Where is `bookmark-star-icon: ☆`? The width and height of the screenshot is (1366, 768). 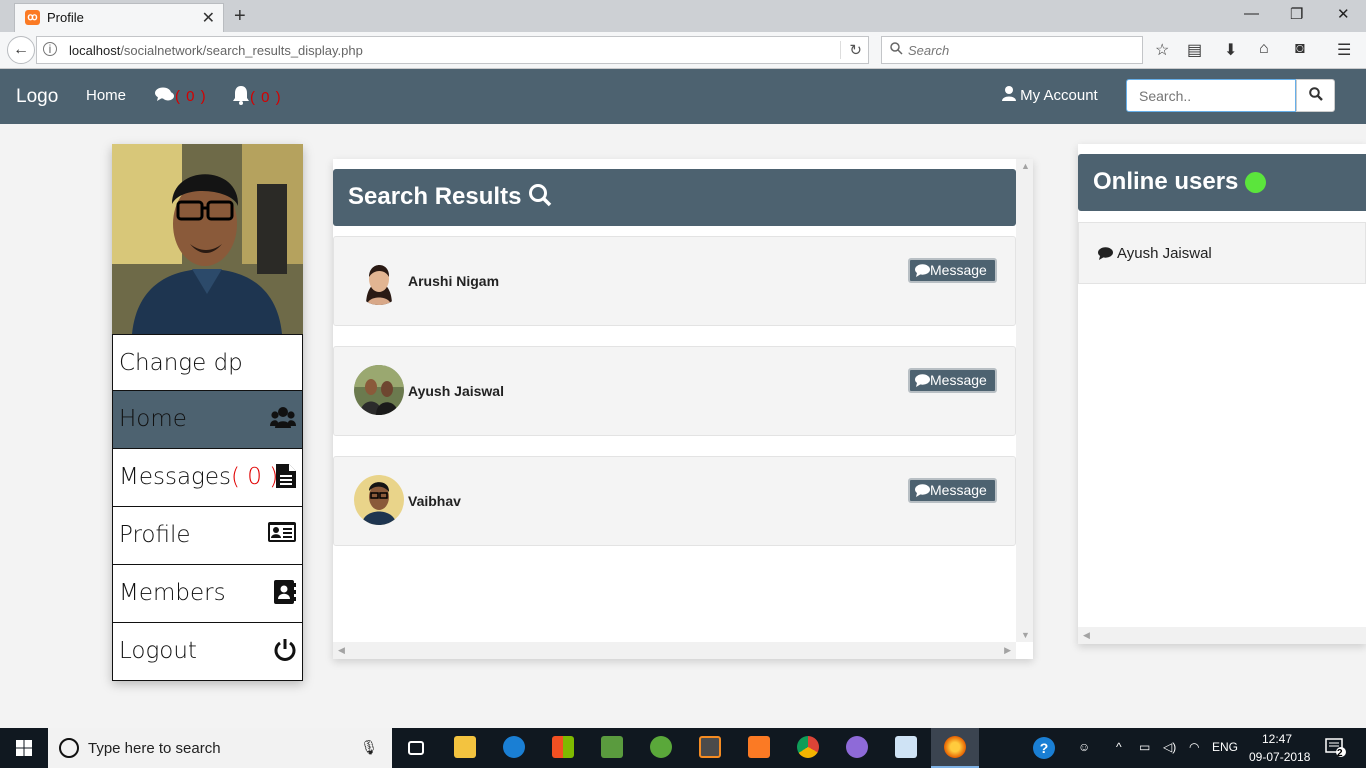
bookmark-star-icon: ☆ is located at coordinates (1162, 50).